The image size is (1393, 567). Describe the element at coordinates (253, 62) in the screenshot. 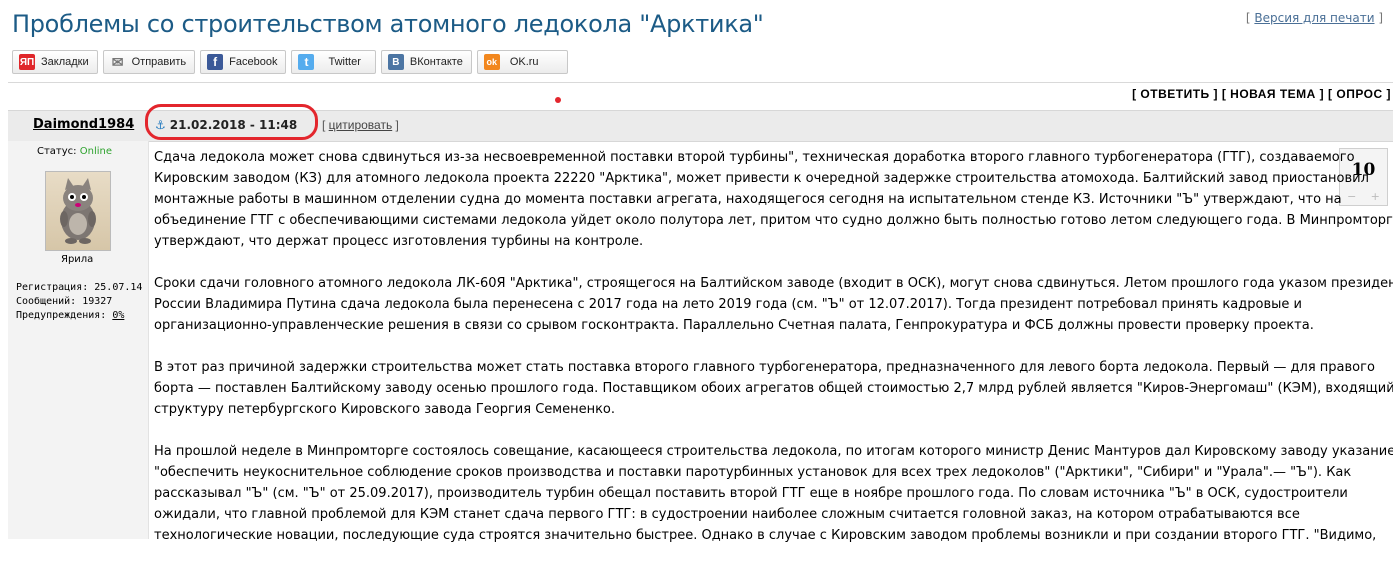

I see `share-label: Facebook` at that location.